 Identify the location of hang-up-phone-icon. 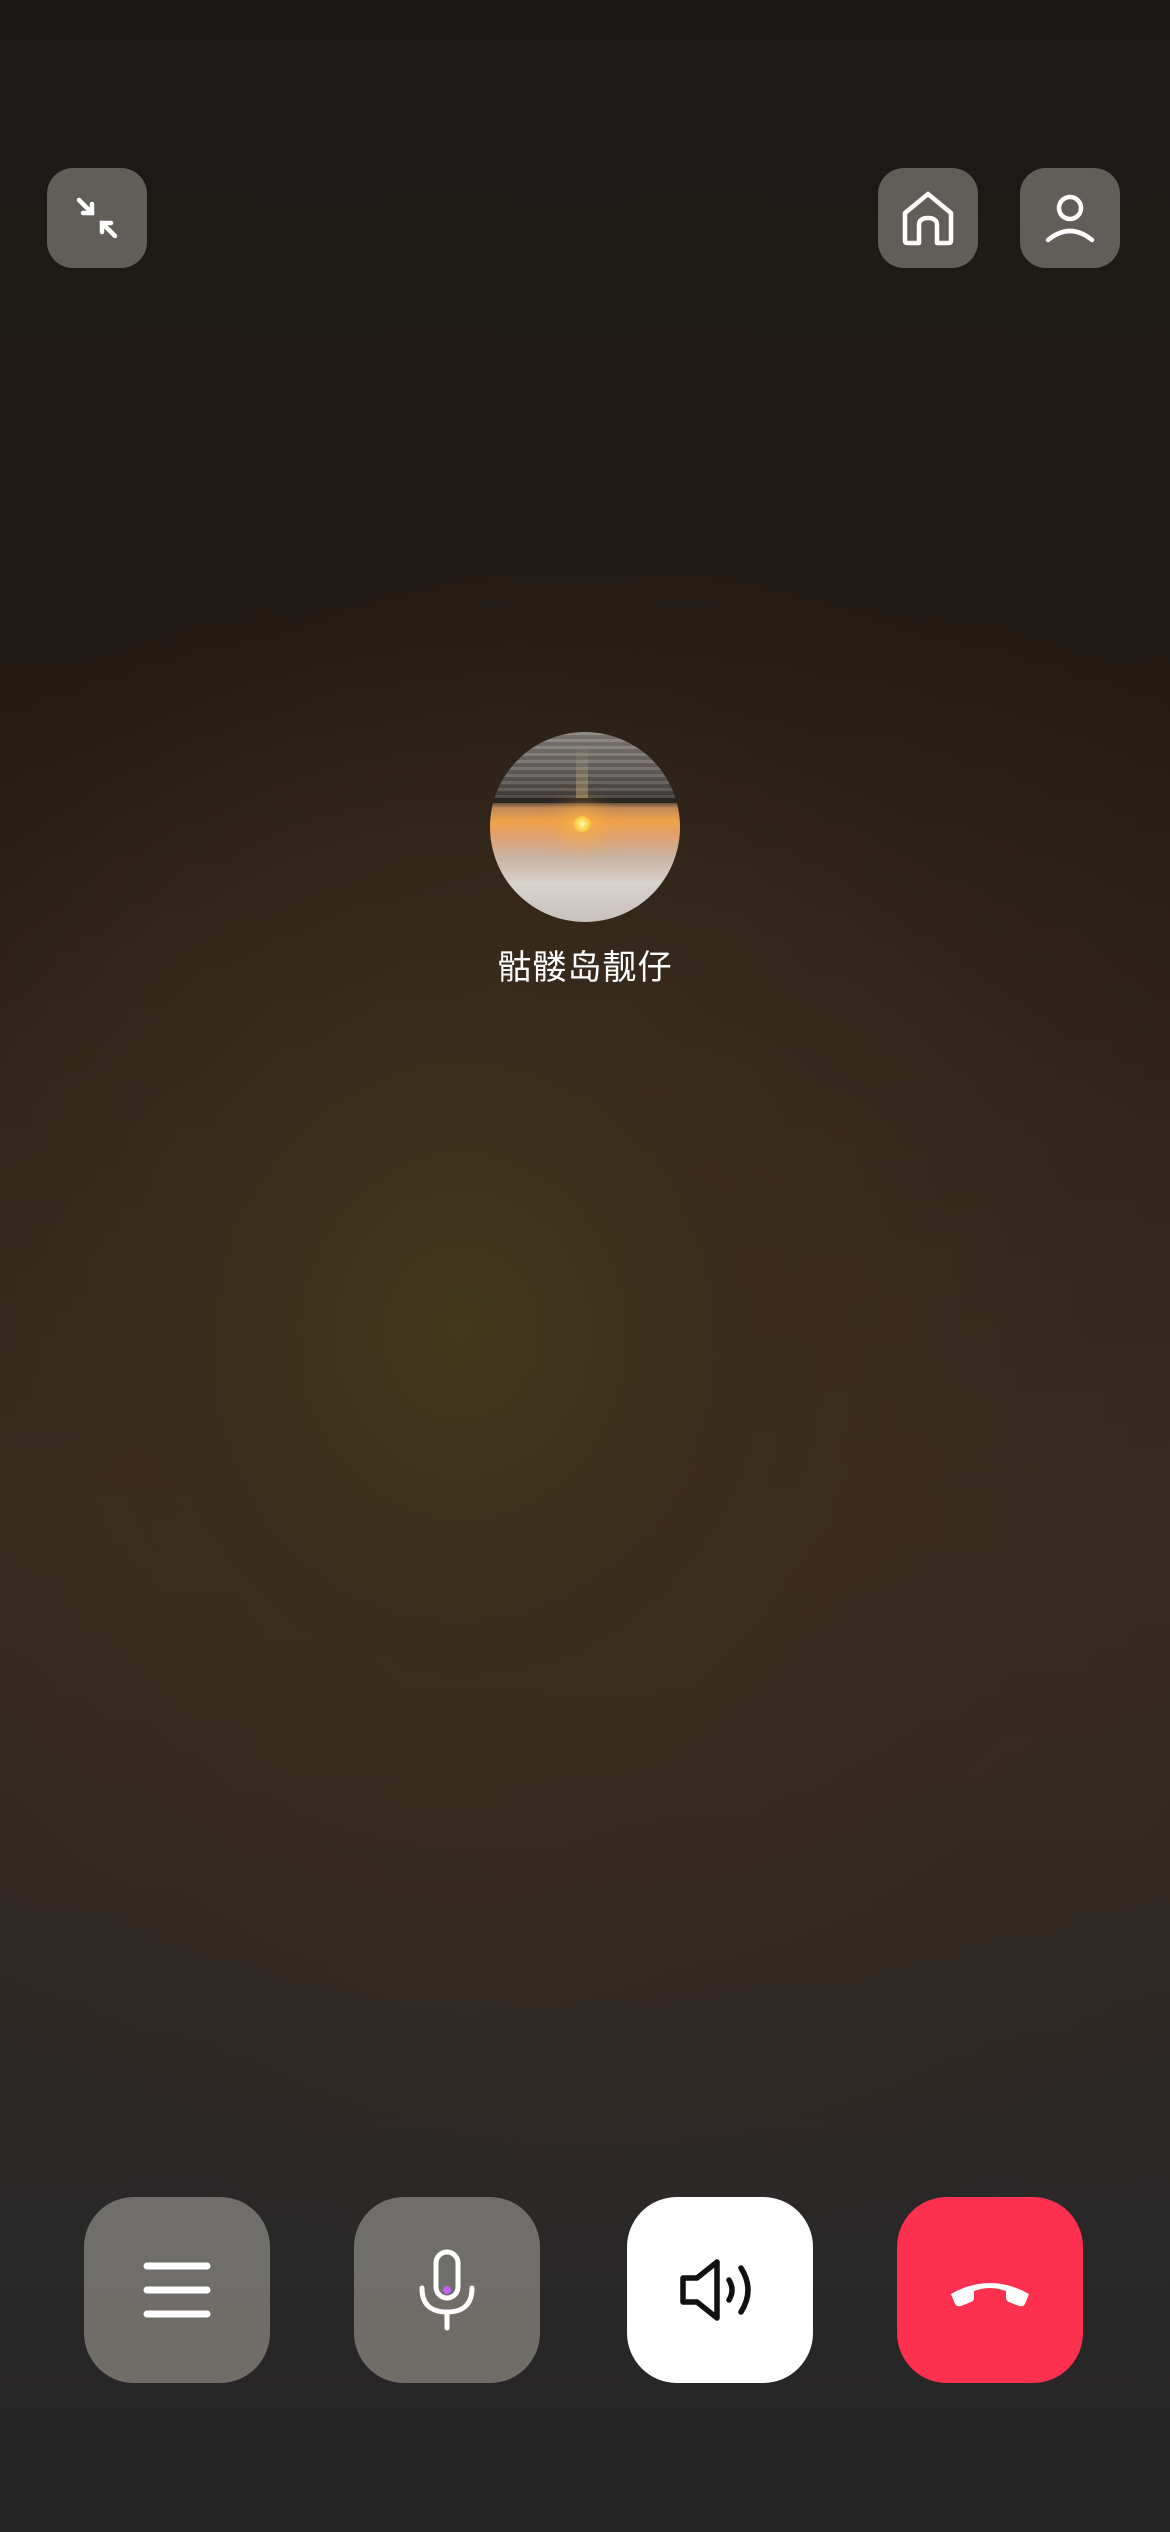
(990, 2295).